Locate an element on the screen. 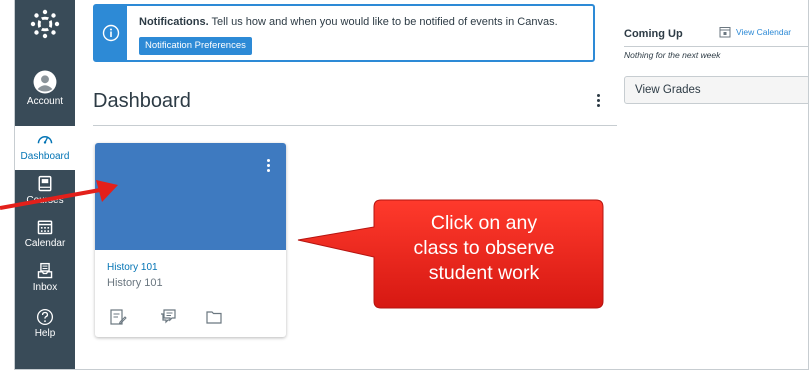  nav-inbox-label: Inbox is located at coordinates (45, 287).